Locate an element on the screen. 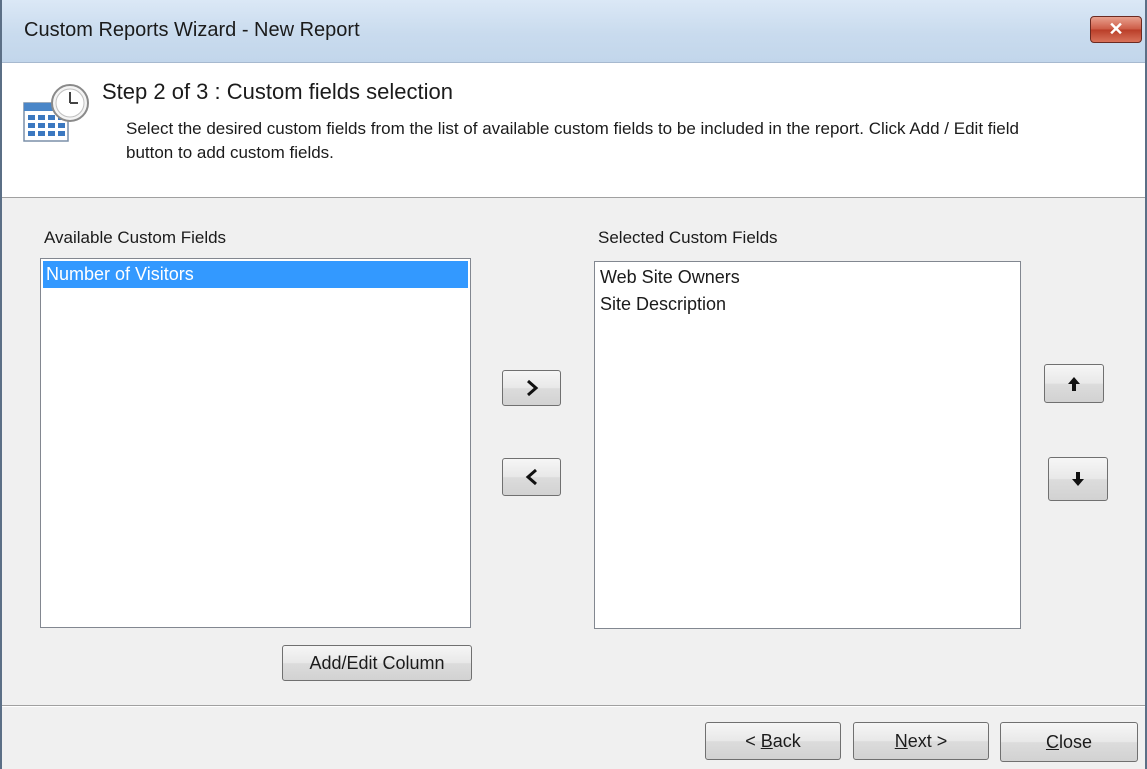 The image size is (1147, 769). move-left-button is located at coordinates (531, 477).